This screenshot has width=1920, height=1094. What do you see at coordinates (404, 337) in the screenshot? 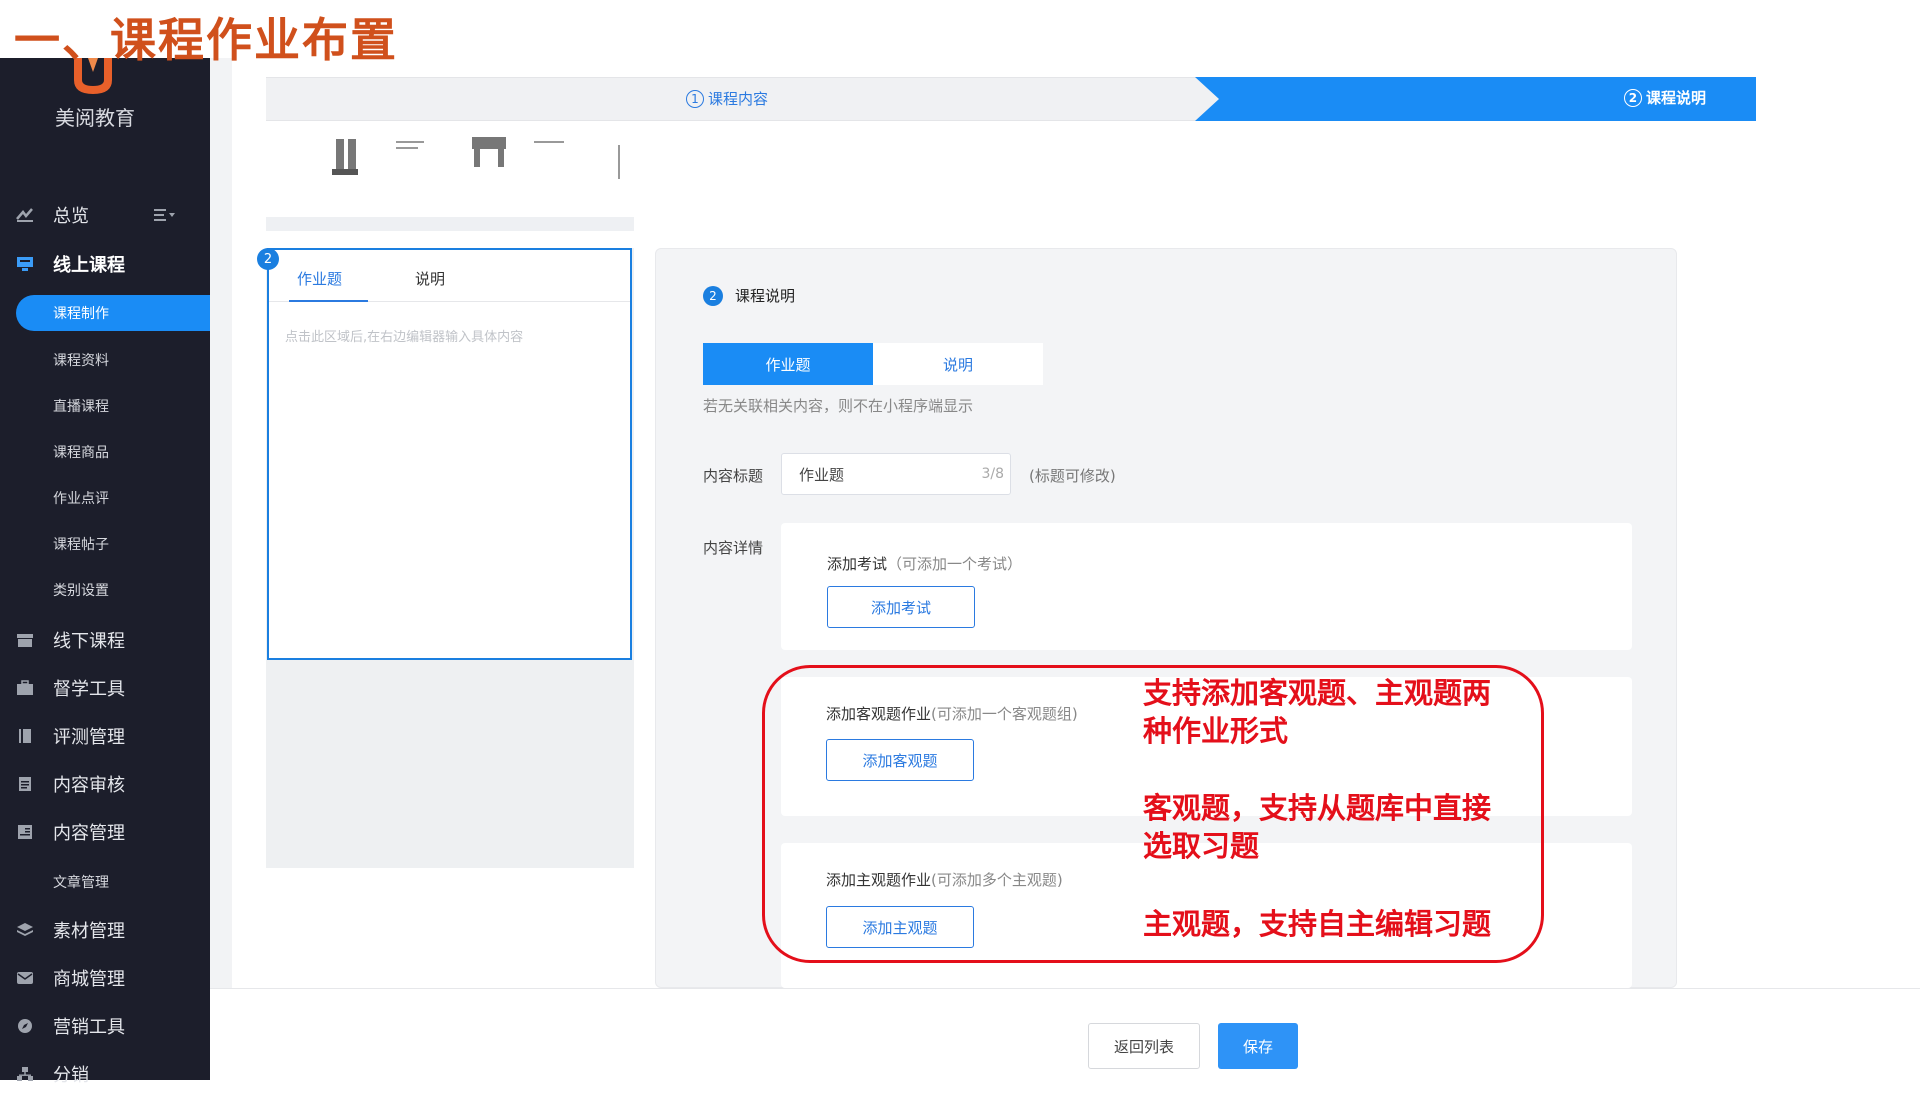
I see `preview-placeholder-hint: 点击此区域后,在右边编辑器输入具体内容` at bounding box center [404, 337].